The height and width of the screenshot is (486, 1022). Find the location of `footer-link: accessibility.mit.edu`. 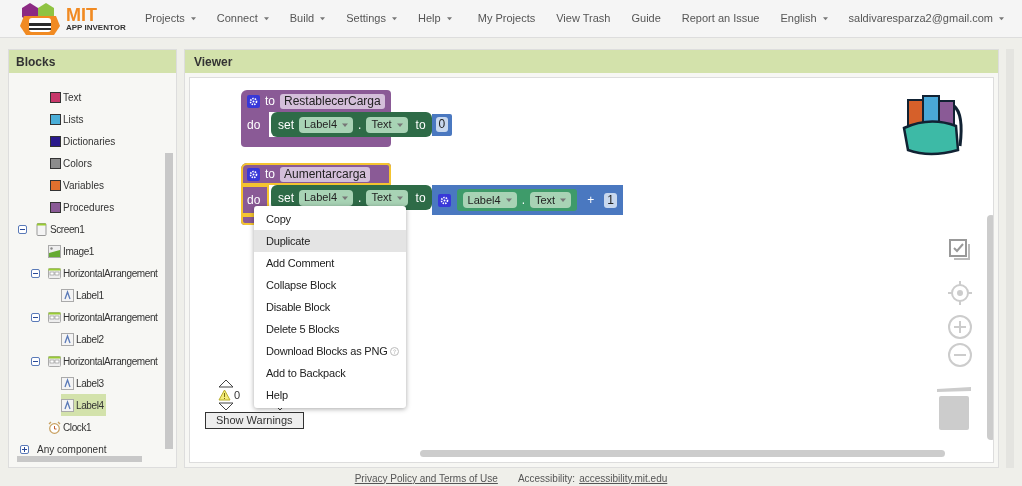

footer-link: accessibility.mit.edu is located at coordinates (623, 478).